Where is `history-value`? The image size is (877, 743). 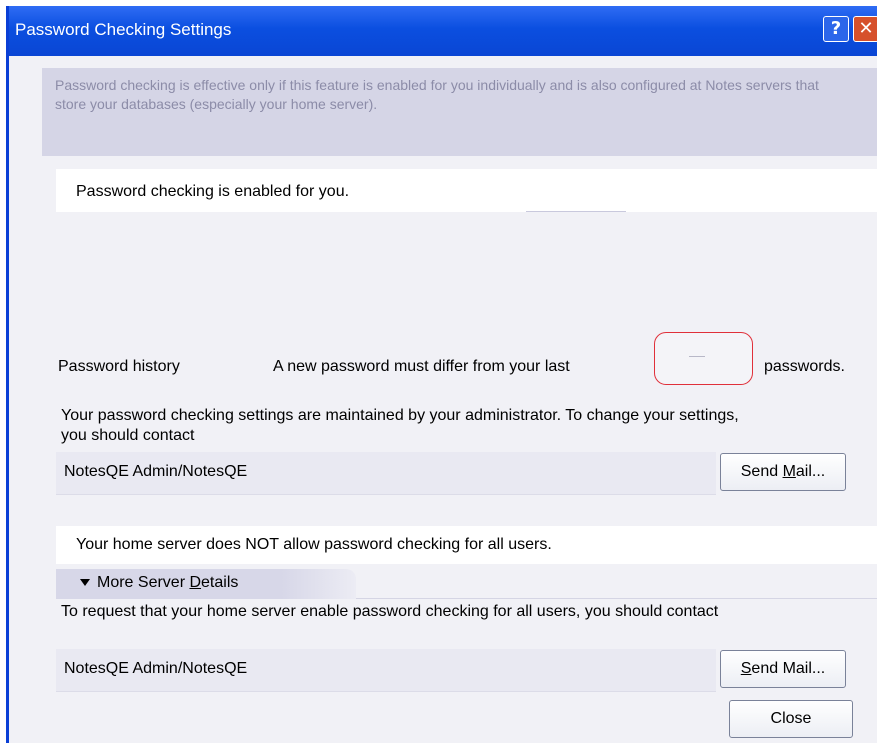 history-value is located at coordinates (697, 356).